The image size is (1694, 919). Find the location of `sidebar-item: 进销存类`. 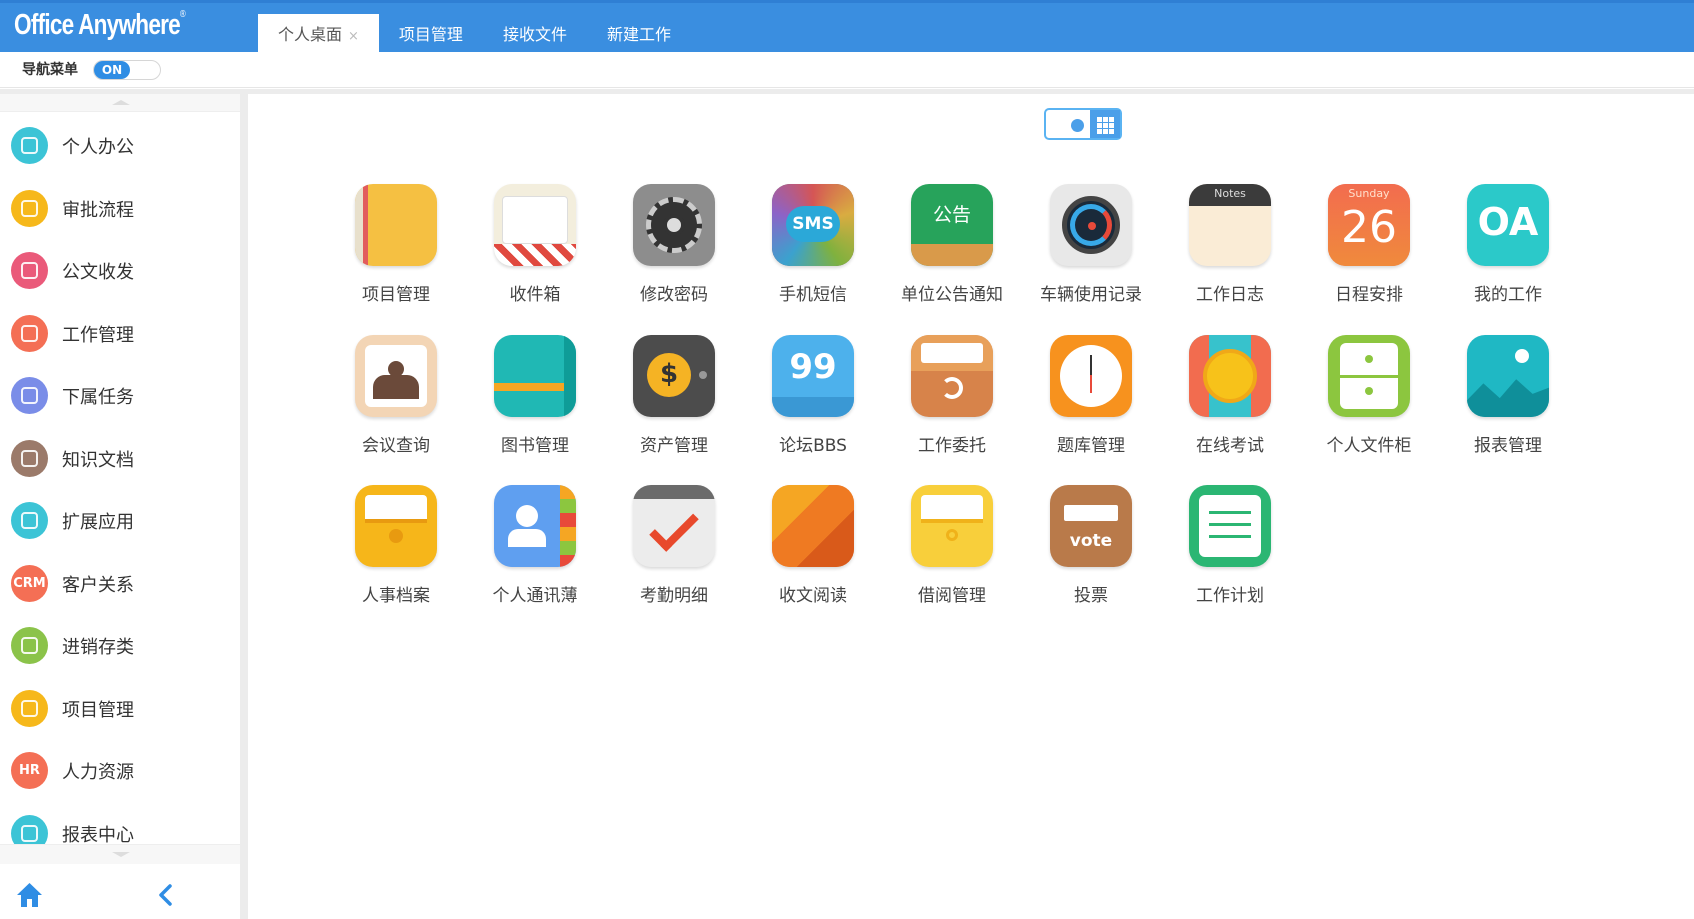

sidebar-item: 进销存类 is located at coordinates (120, 645).